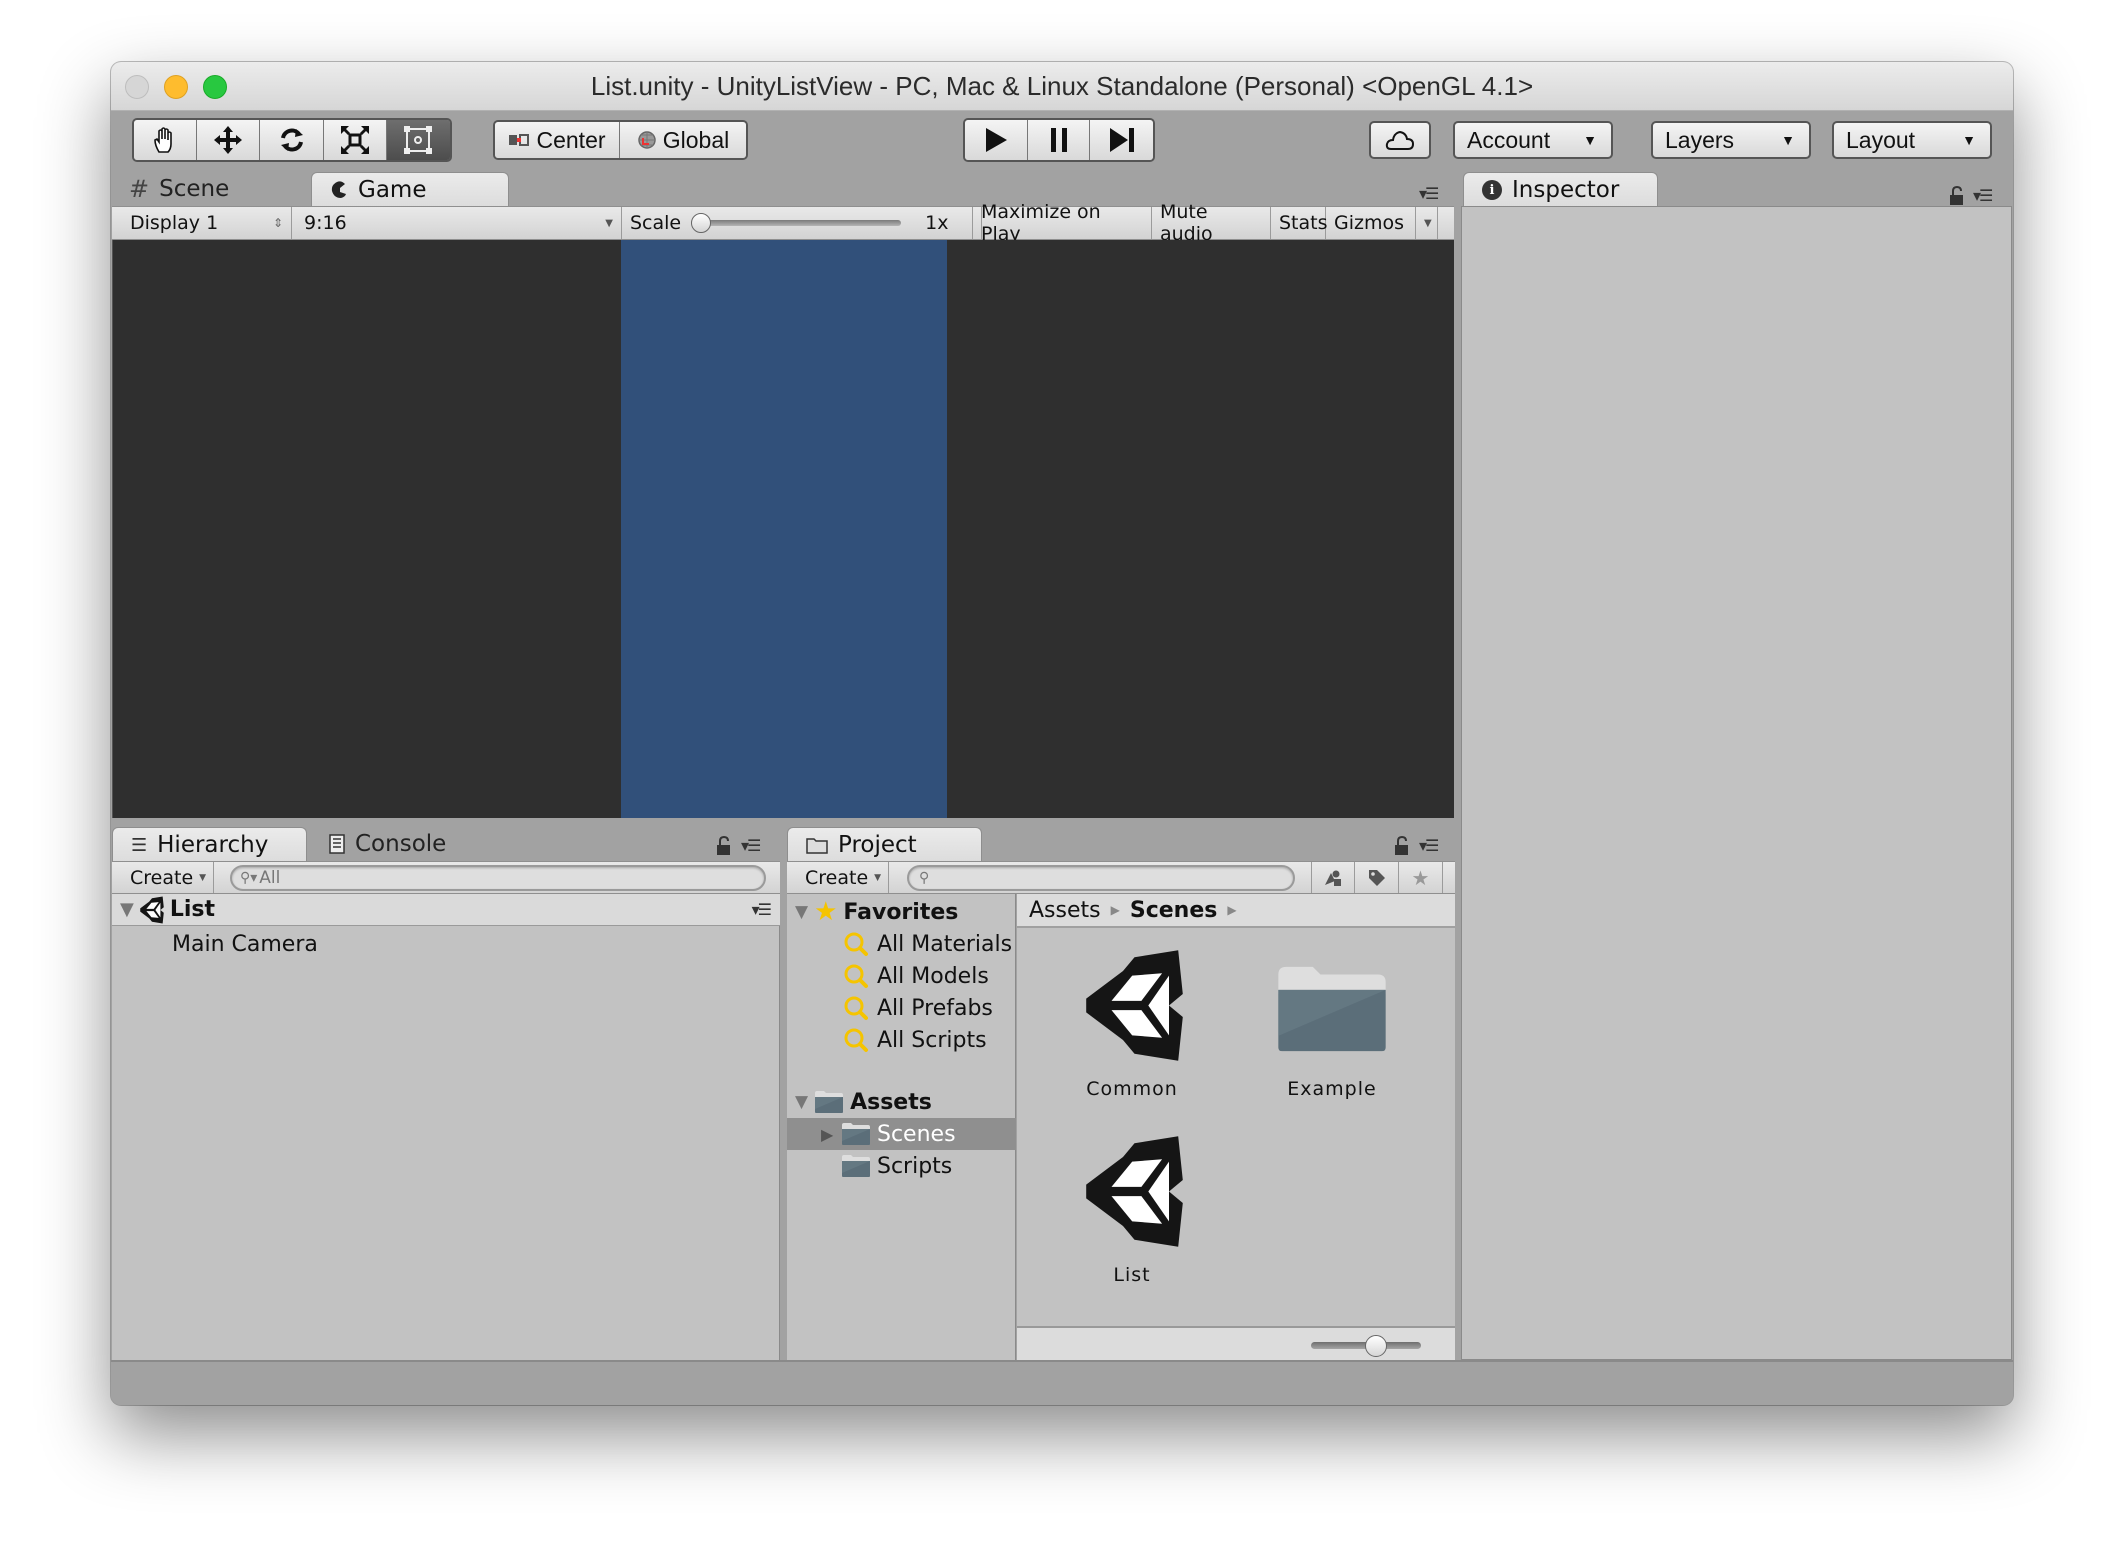 The height and width of the screenshot is (1564, 2124). I want to click on layers-dropdown: Layers ▼, so click(1731, 140).